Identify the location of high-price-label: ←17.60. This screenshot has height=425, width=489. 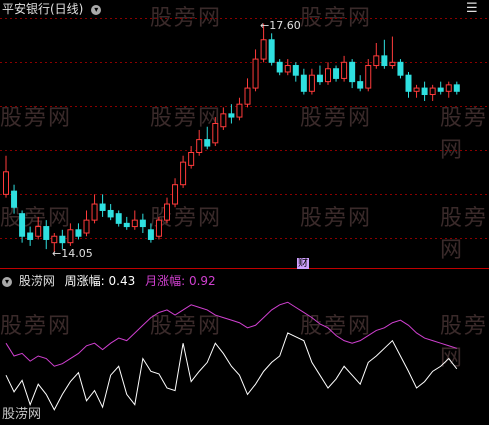
(280, 26).